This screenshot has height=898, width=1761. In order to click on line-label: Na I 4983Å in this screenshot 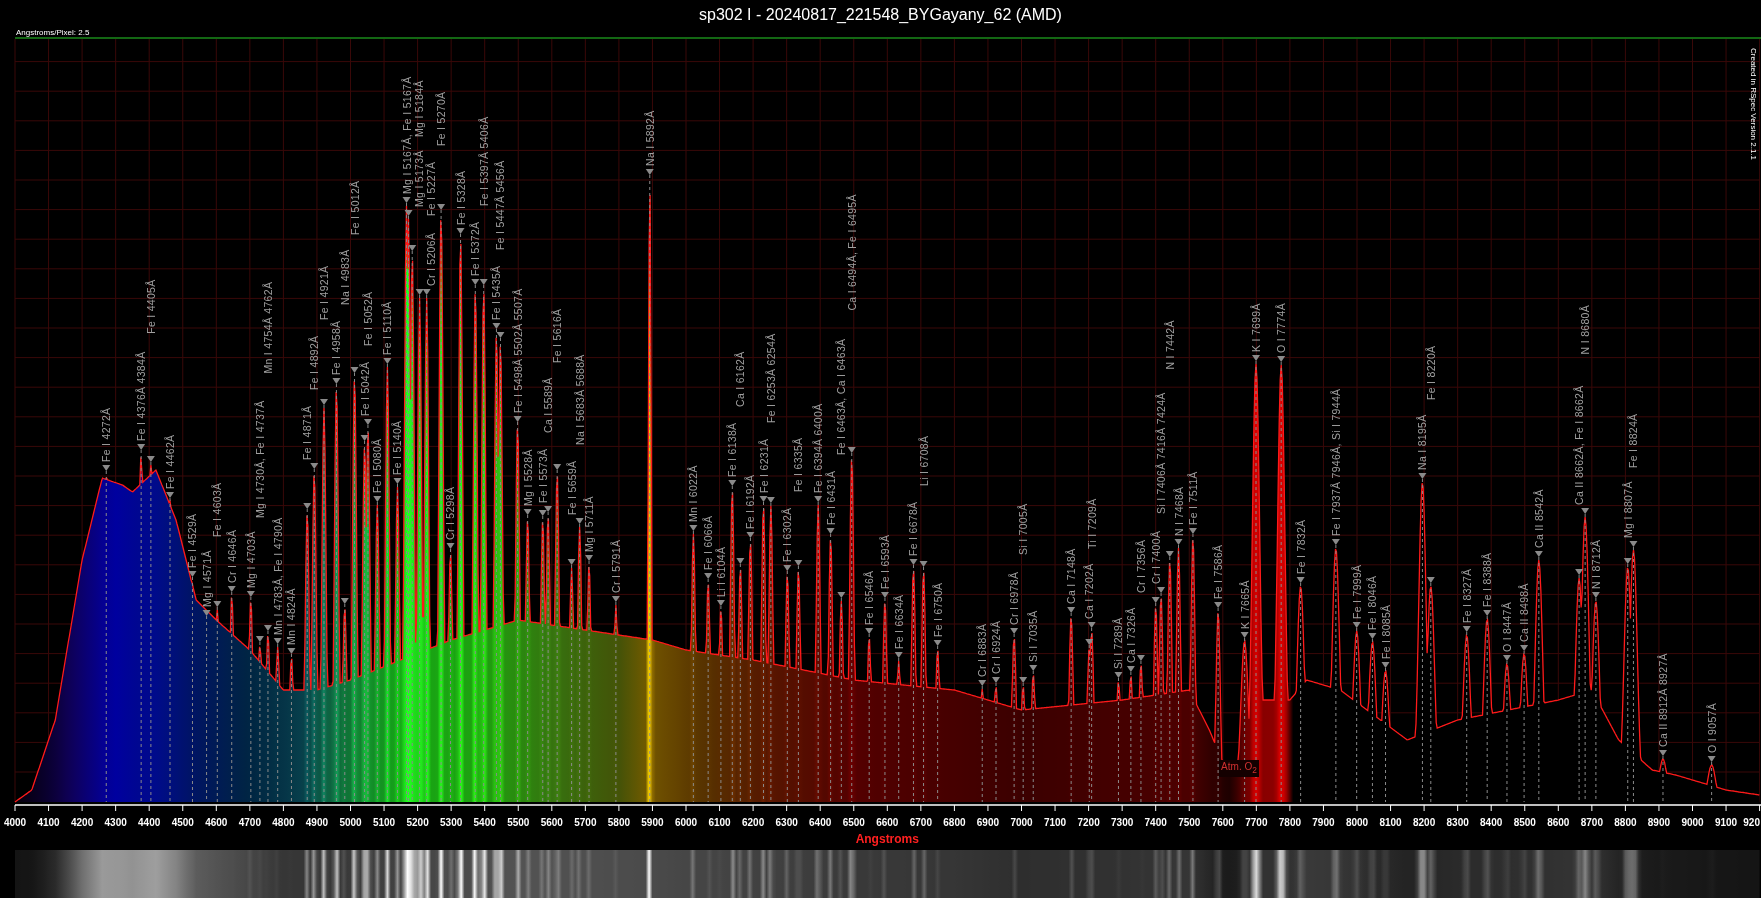, I will do `click(344, 277)`.